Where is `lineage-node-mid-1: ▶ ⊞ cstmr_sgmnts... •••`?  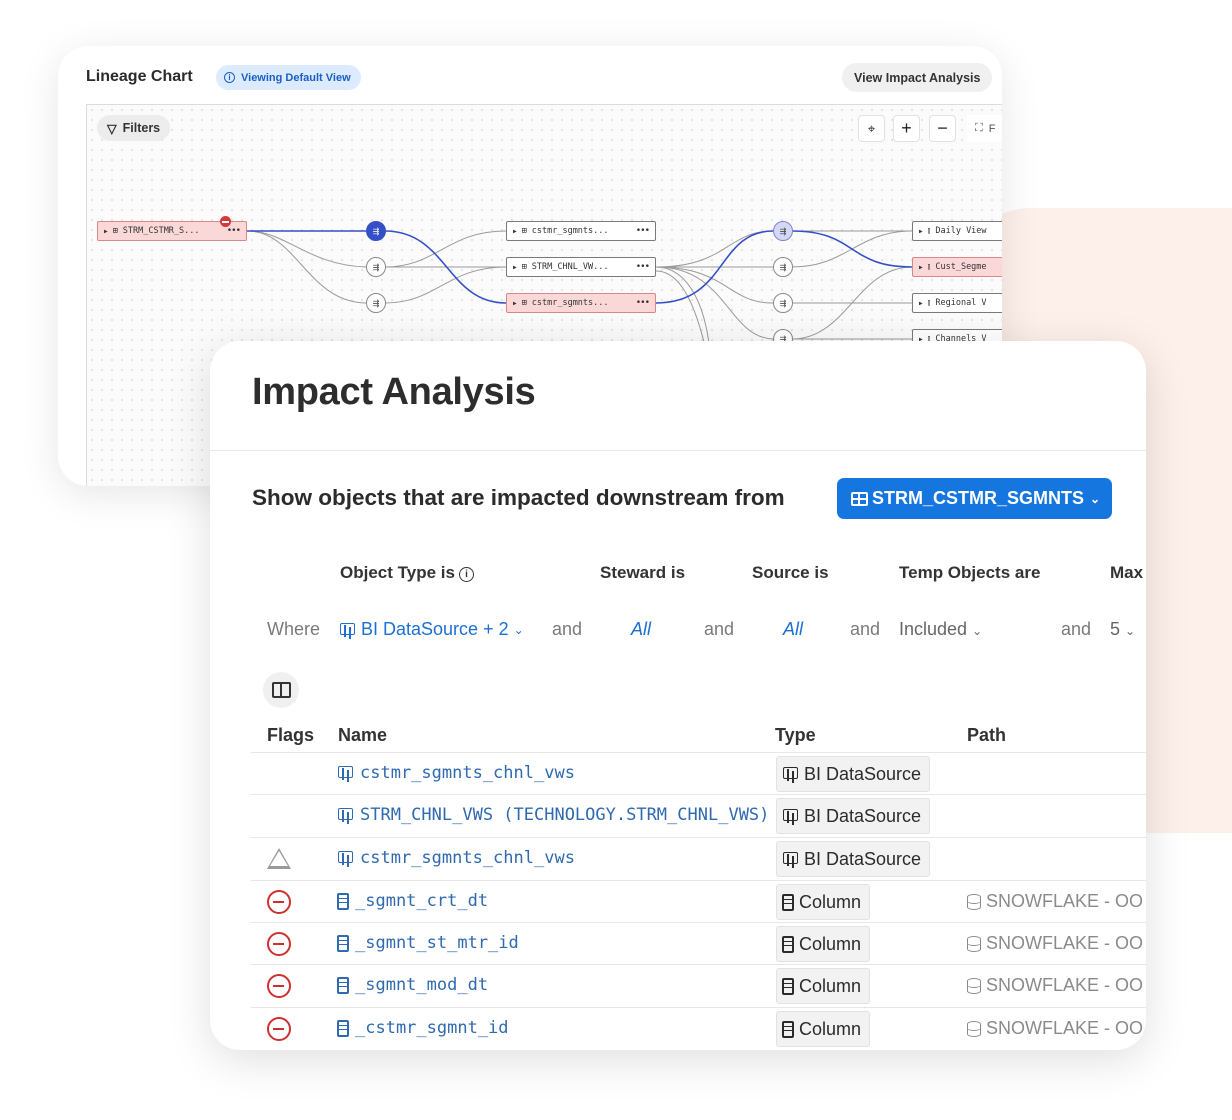
lineage-node-mid-1: ▶ ⊞ cstmr_sgmnts... ••• is located at coordinates (581, 231).